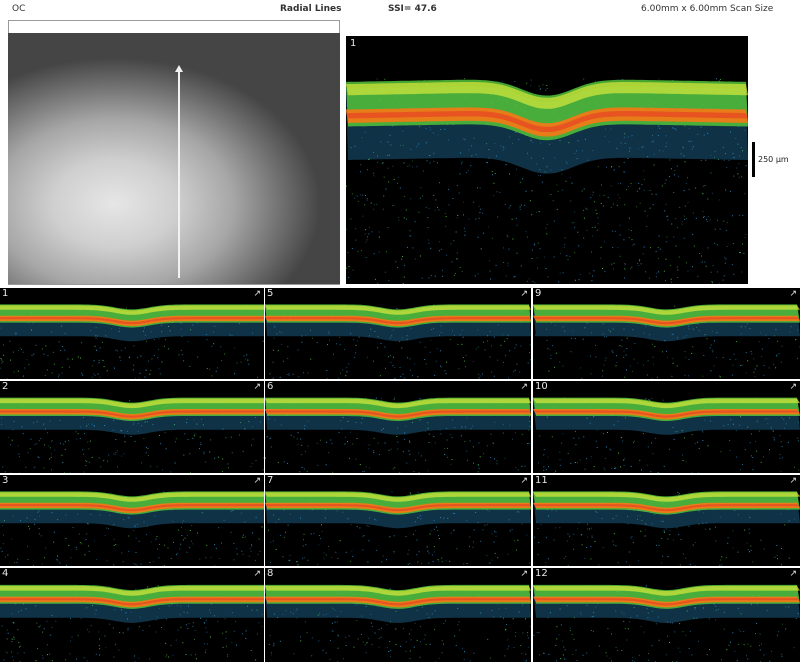  I want to click on bscan-tile: 3 ↗, so click(132, 520).